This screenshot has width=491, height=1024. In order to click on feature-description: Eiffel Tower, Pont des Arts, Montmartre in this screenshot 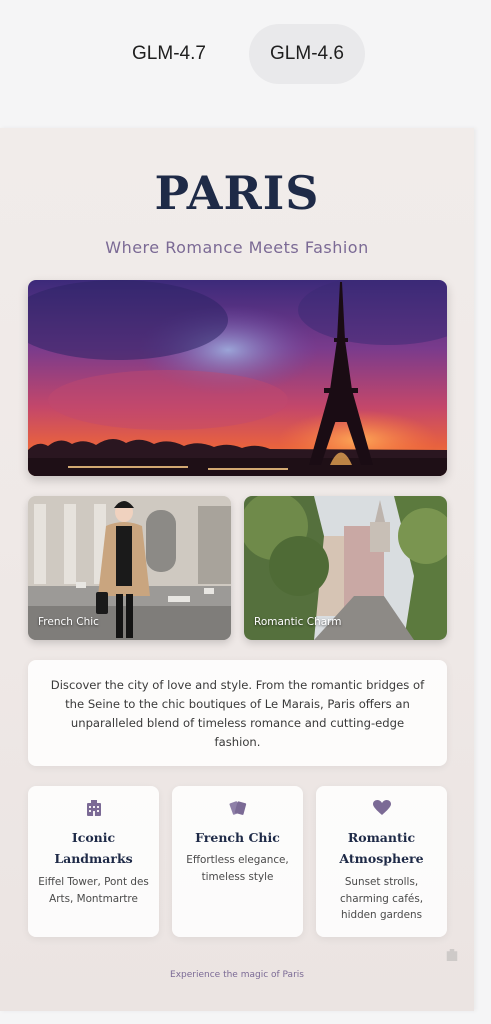, I will do `click(93, 890)`.